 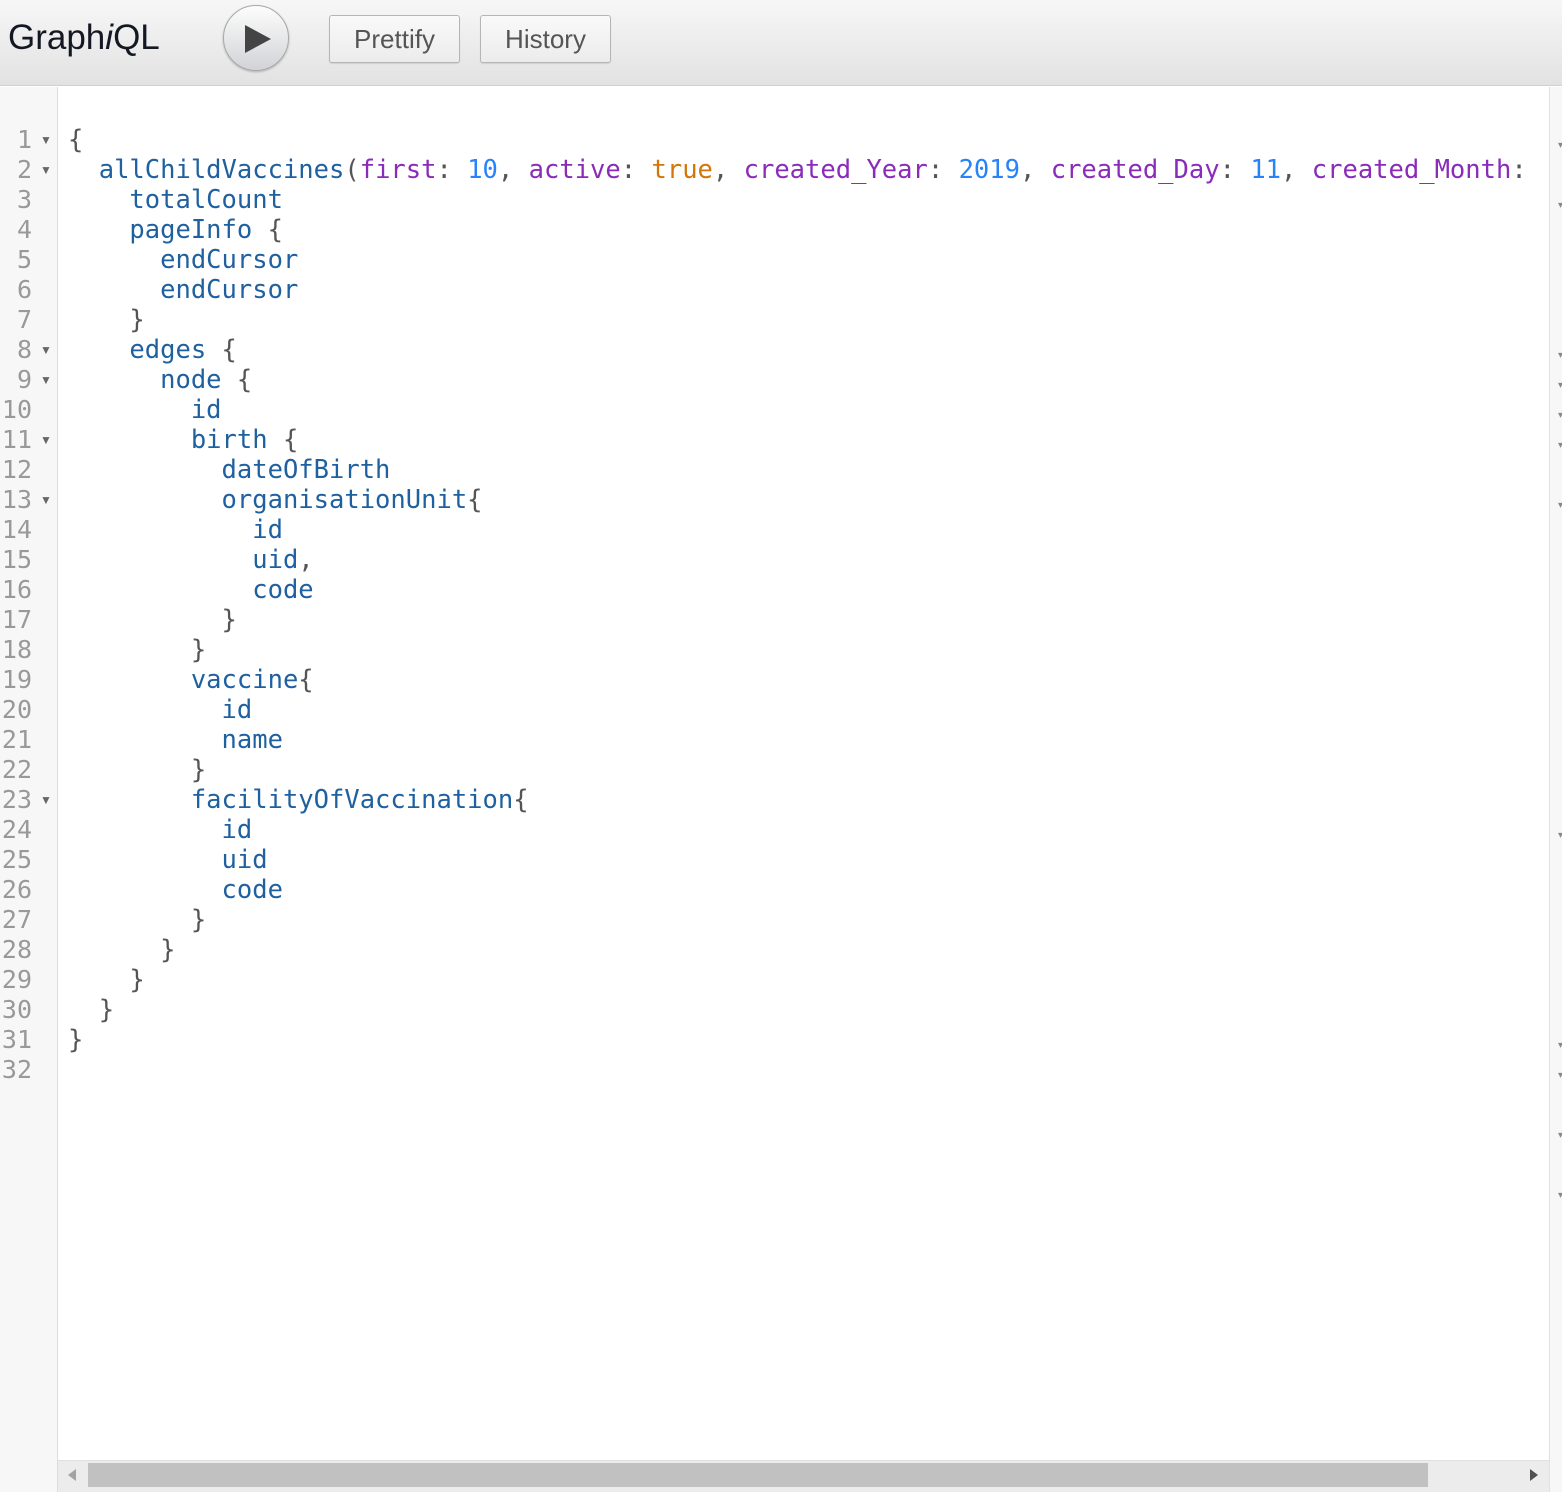 I want to click on history-button: History, so click(x=545, y=39).